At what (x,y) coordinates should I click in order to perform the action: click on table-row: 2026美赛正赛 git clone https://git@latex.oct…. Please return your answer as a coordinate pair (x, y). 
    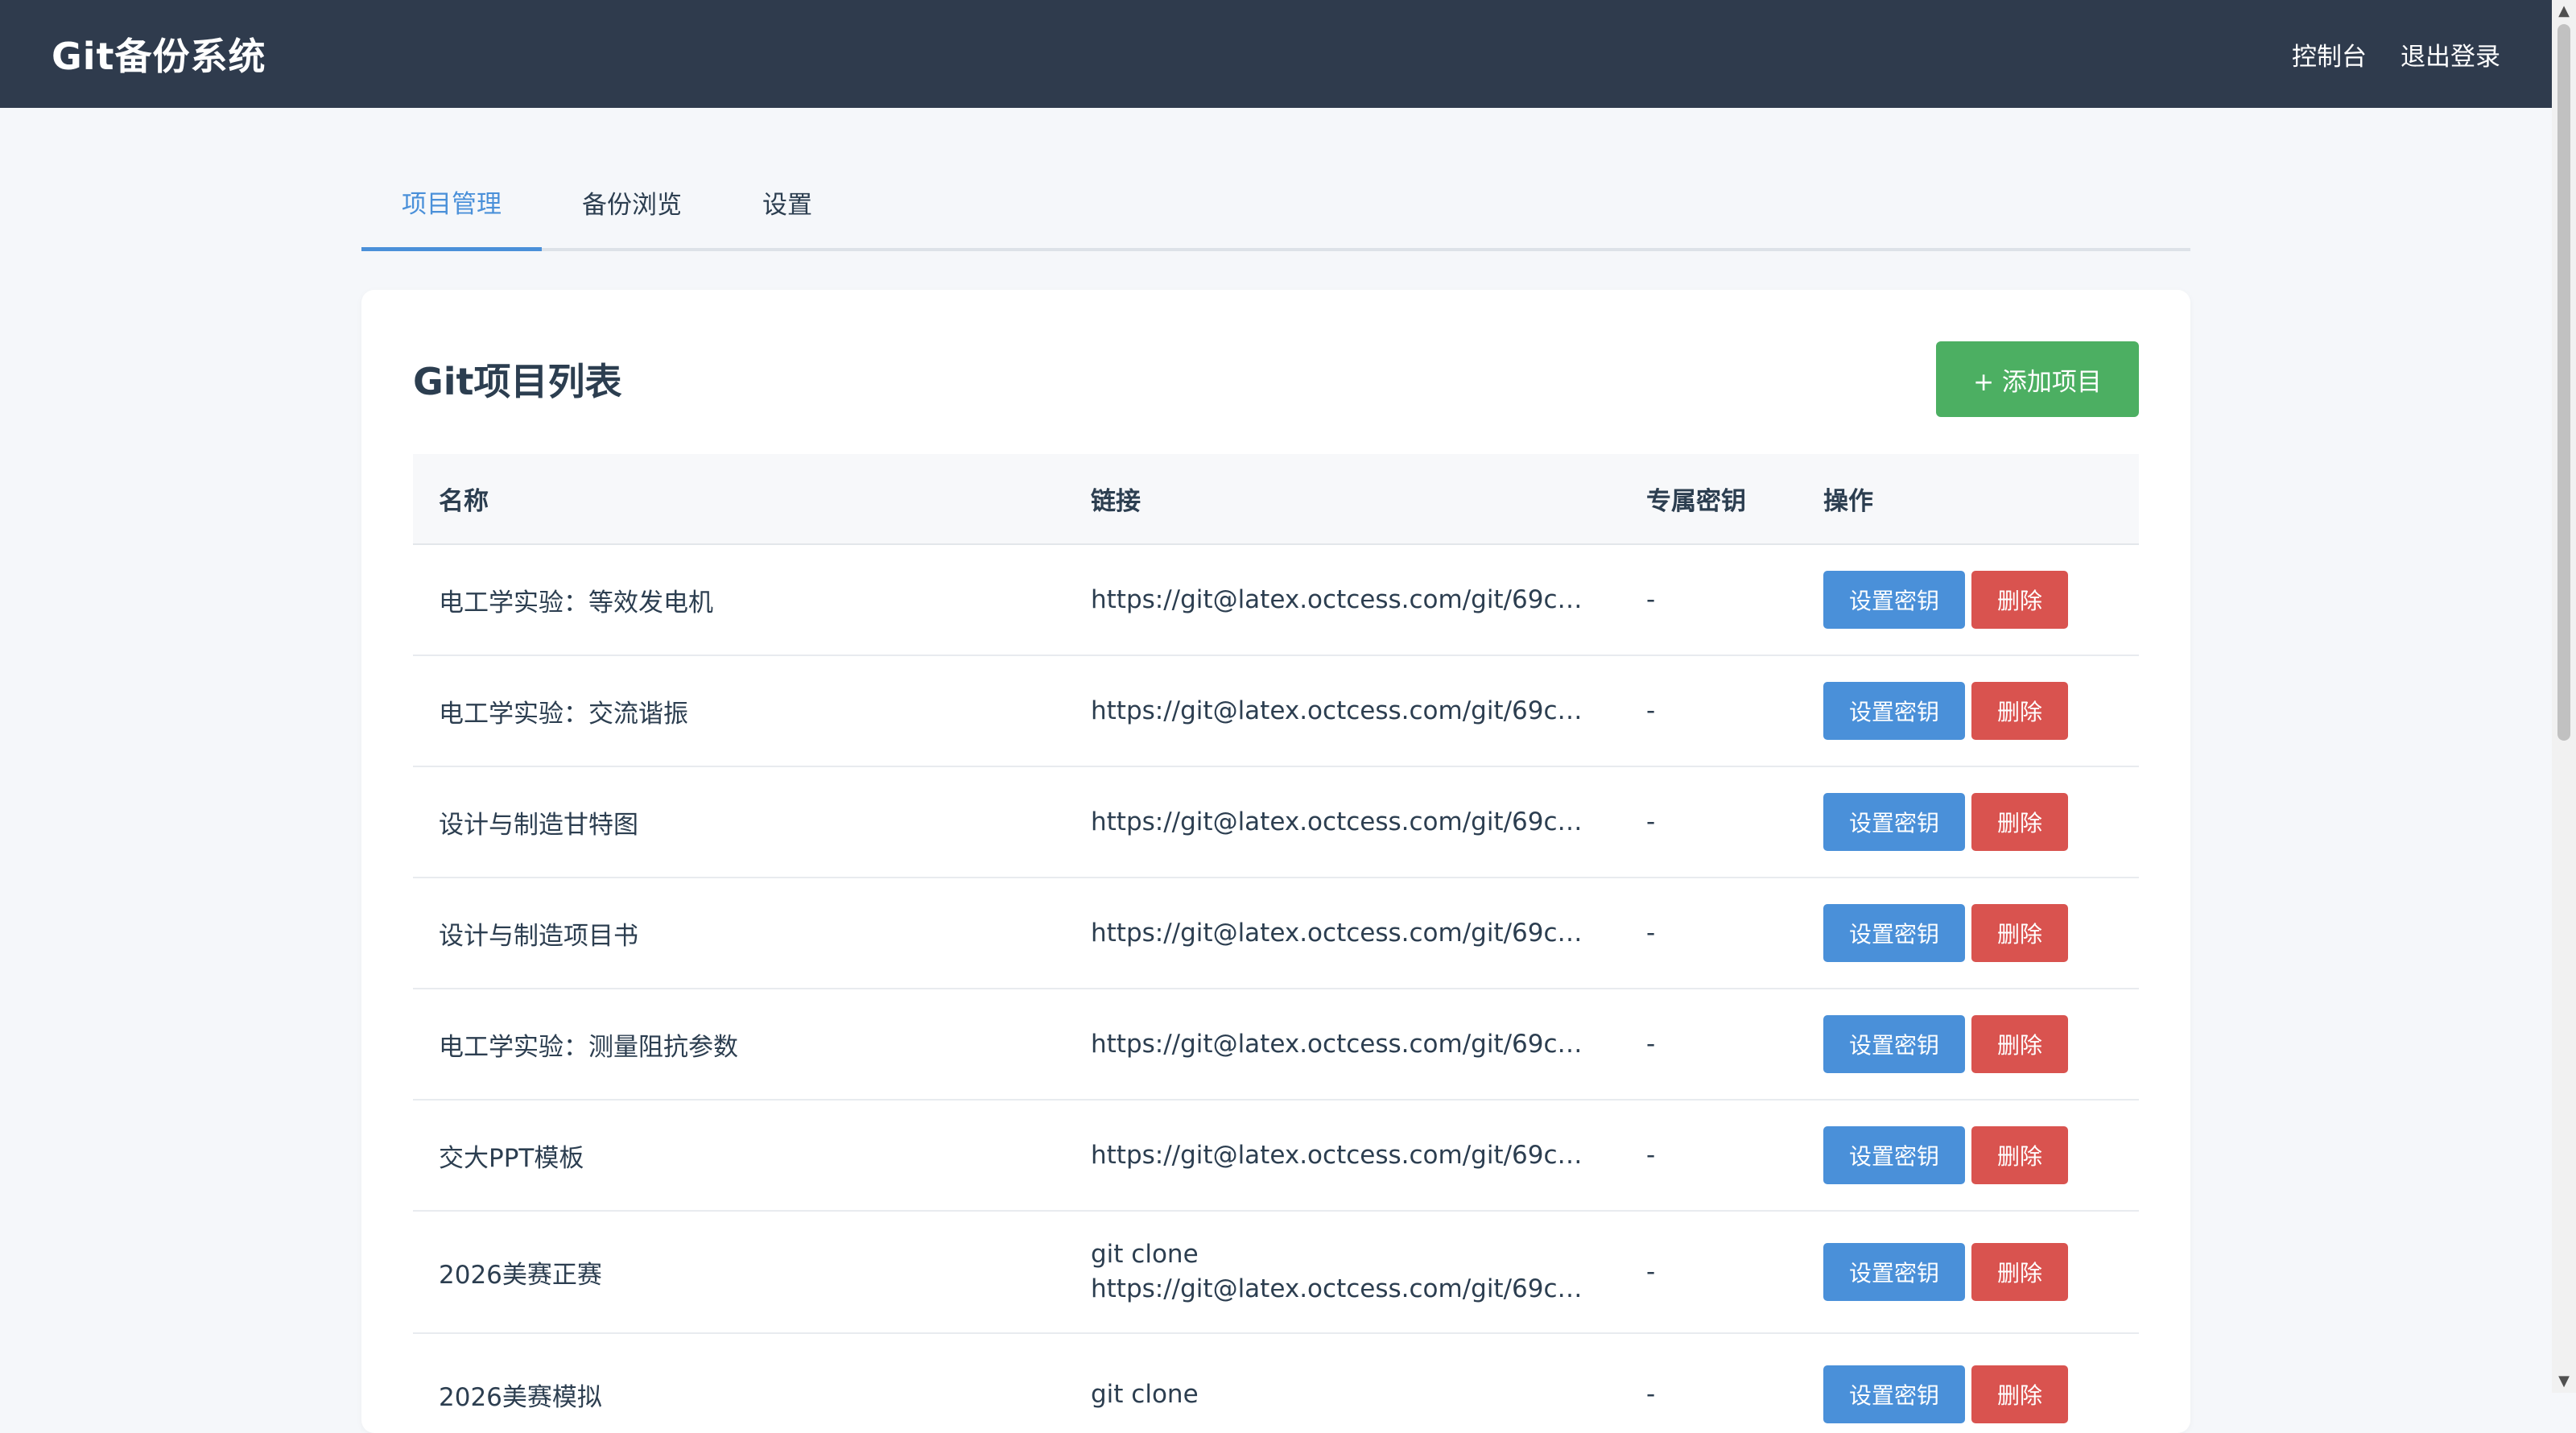
    Looking at the image, I should click on (1276, 1272).